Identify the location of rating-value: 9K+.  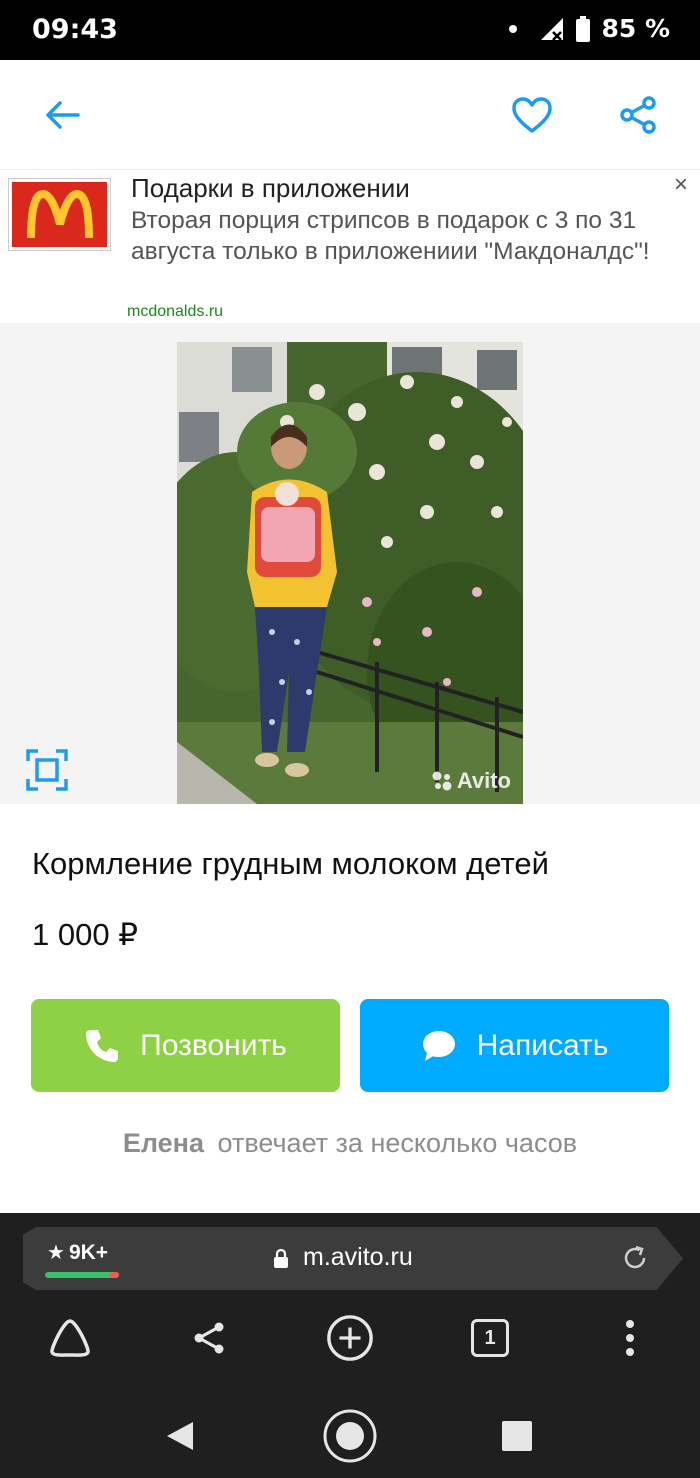
(88, 1252).